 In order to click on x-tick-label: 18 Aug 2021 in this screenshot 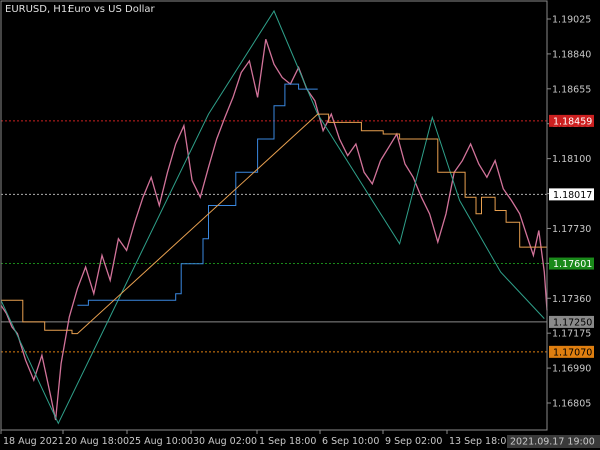, I will do `click(33, 441)`.